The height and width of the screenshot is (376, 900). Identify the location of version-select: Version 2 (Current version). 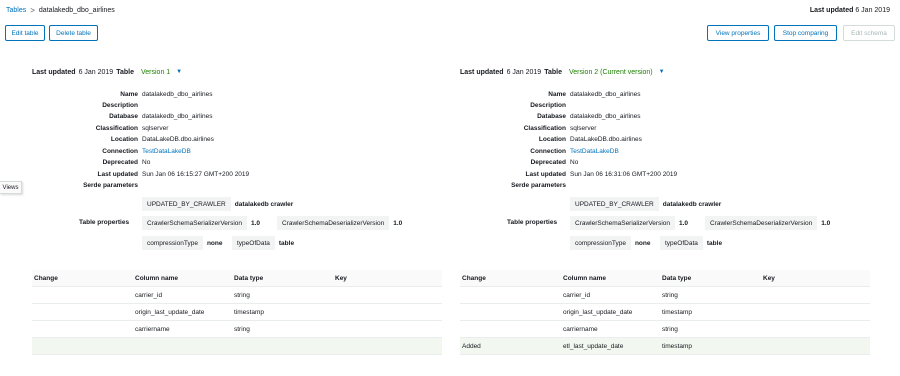
(611, 72).